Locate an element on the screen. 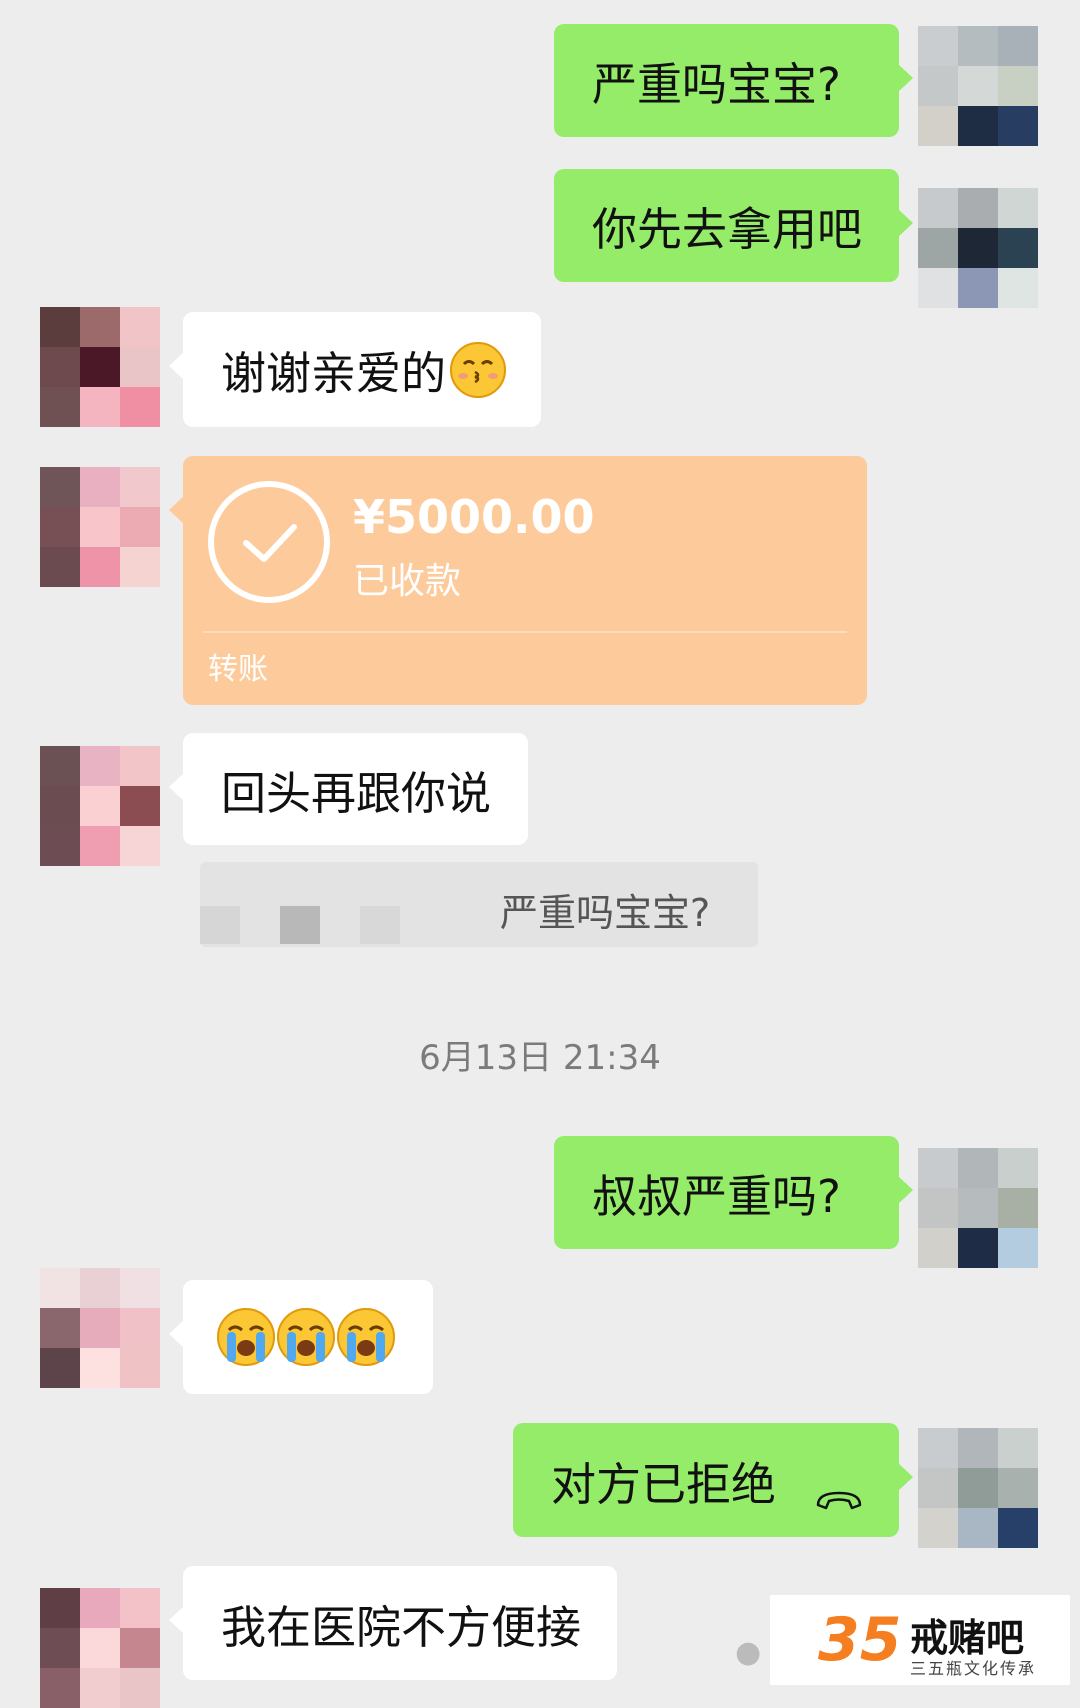 The height and width of the screenshot is (1708, 1080). kiss-face-emoji is located at coordinates (478, 369).